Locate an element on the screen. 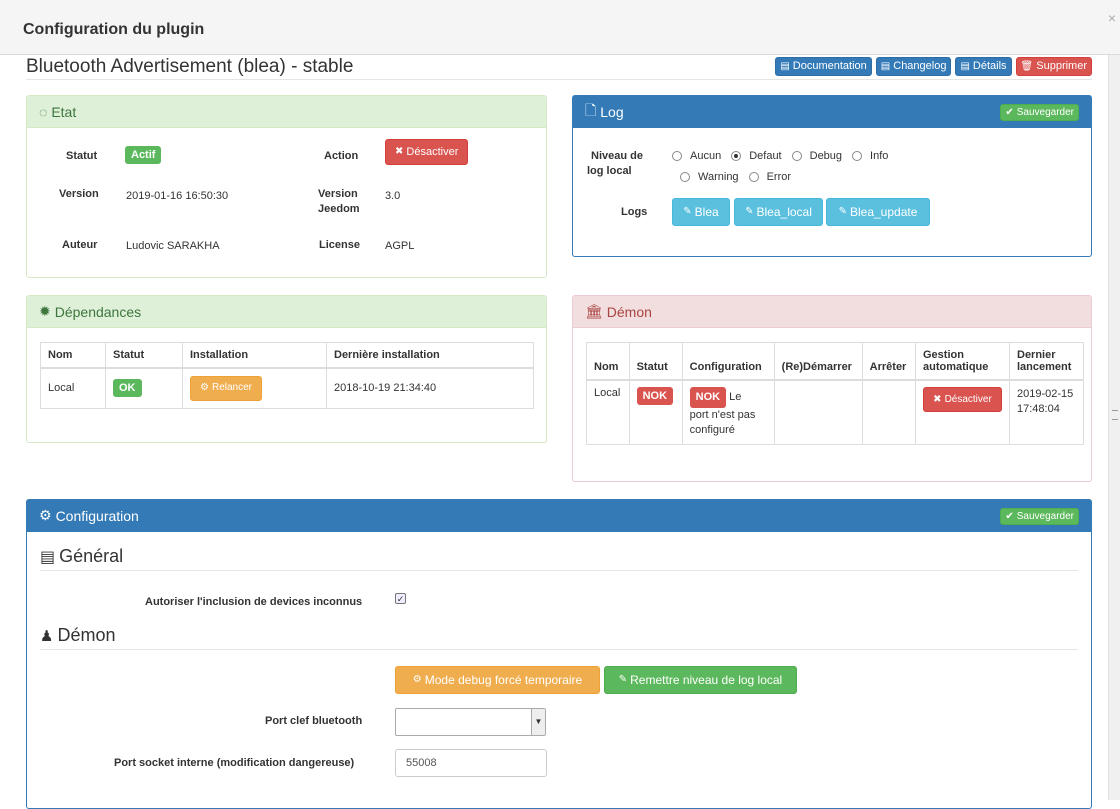 Image resolution: width=1120 pixels, height=809 pixels. radio-defaut: Defaut is located at coordinates (756, 156).